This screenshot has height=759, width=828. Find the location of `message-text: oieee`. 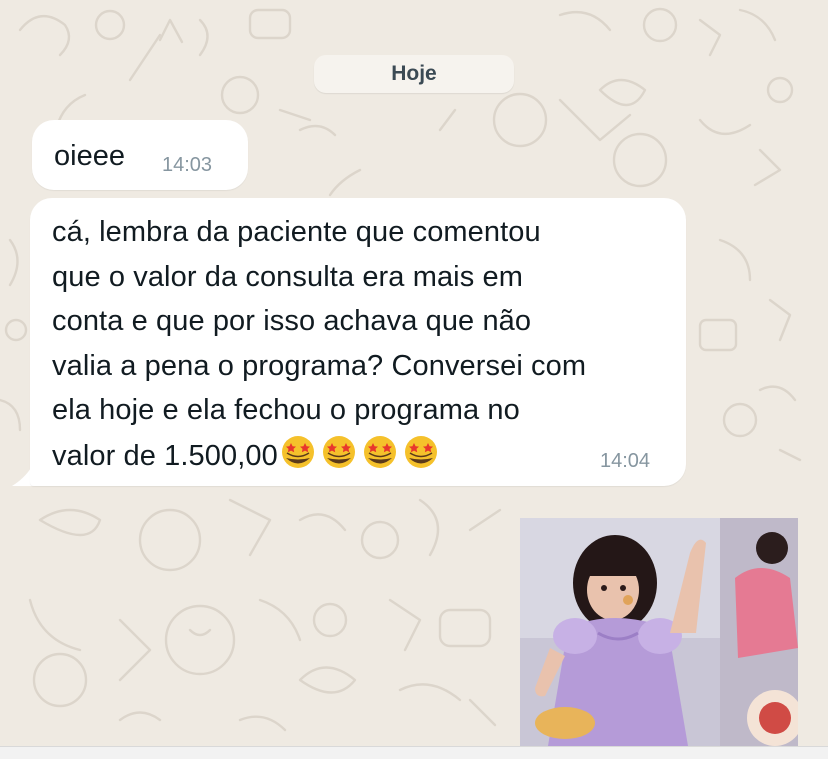

message-text: oieee is located at coordinates (89, 156).